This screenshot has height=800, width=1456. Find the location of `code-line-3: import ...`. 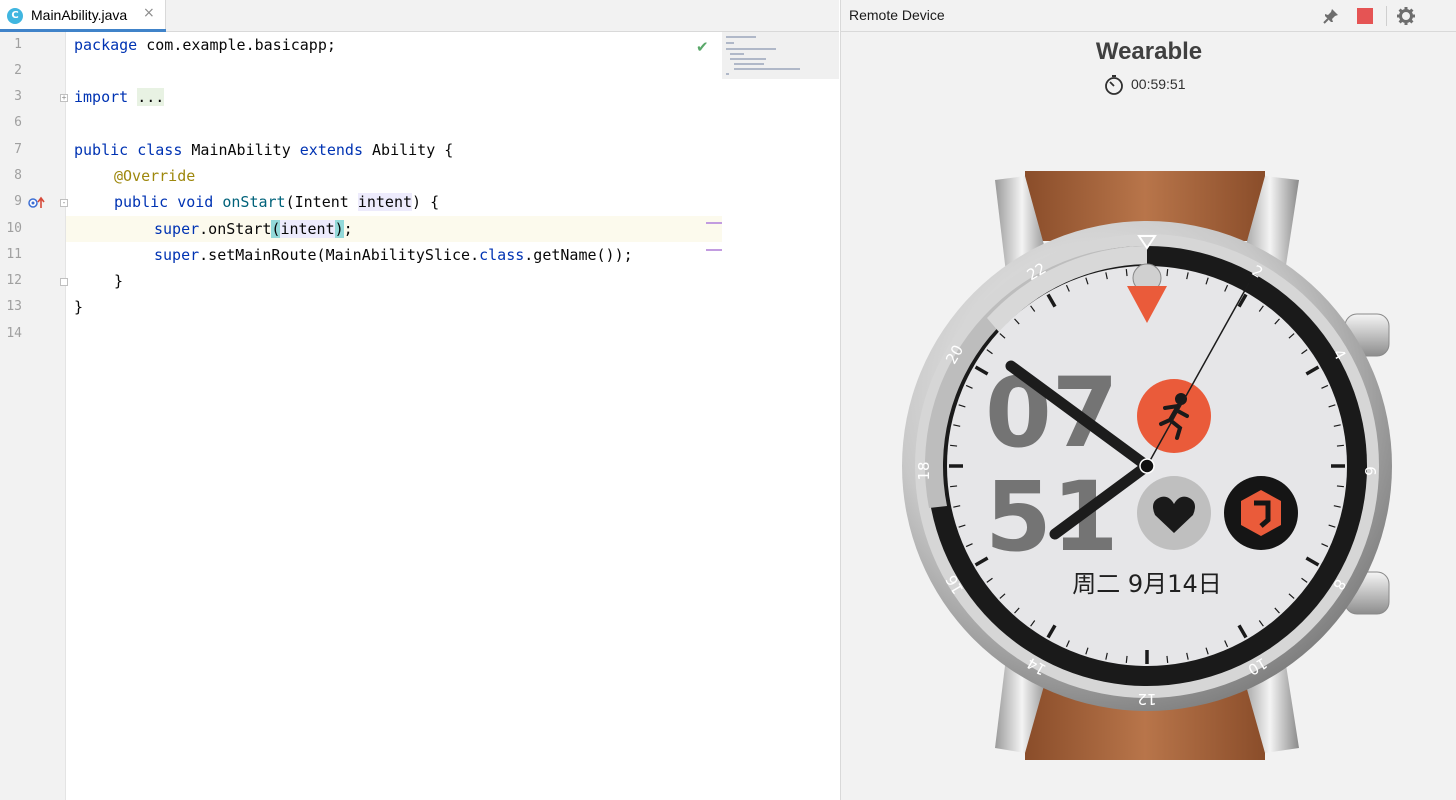

code-line-3: import ... is located at coordinates (119, 97).